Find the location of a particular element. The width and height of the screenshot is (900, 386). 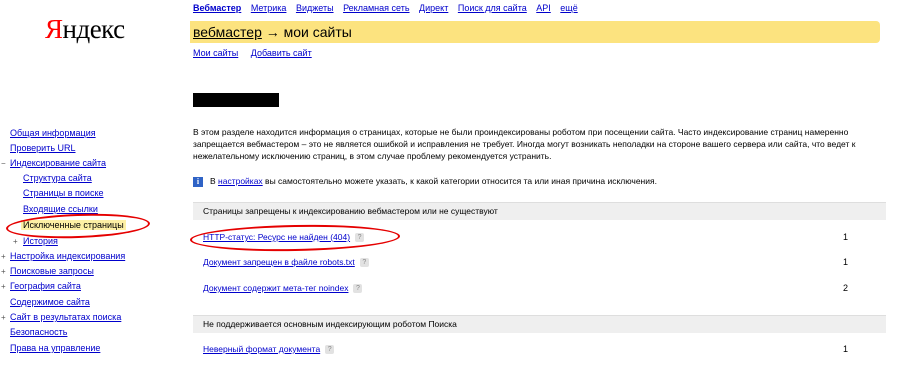

sidebar-item-search-queries: Поисковые запросы is located at coordinates (52, 271).